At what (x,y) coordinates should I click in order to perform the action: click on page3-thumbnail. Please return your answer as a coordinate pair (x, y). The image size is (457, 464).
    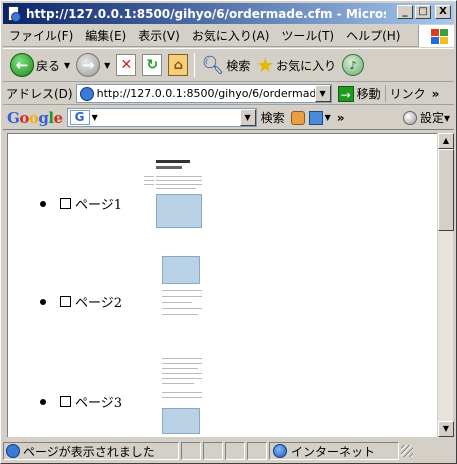
    Looking at the image, I should click on (182, 395).